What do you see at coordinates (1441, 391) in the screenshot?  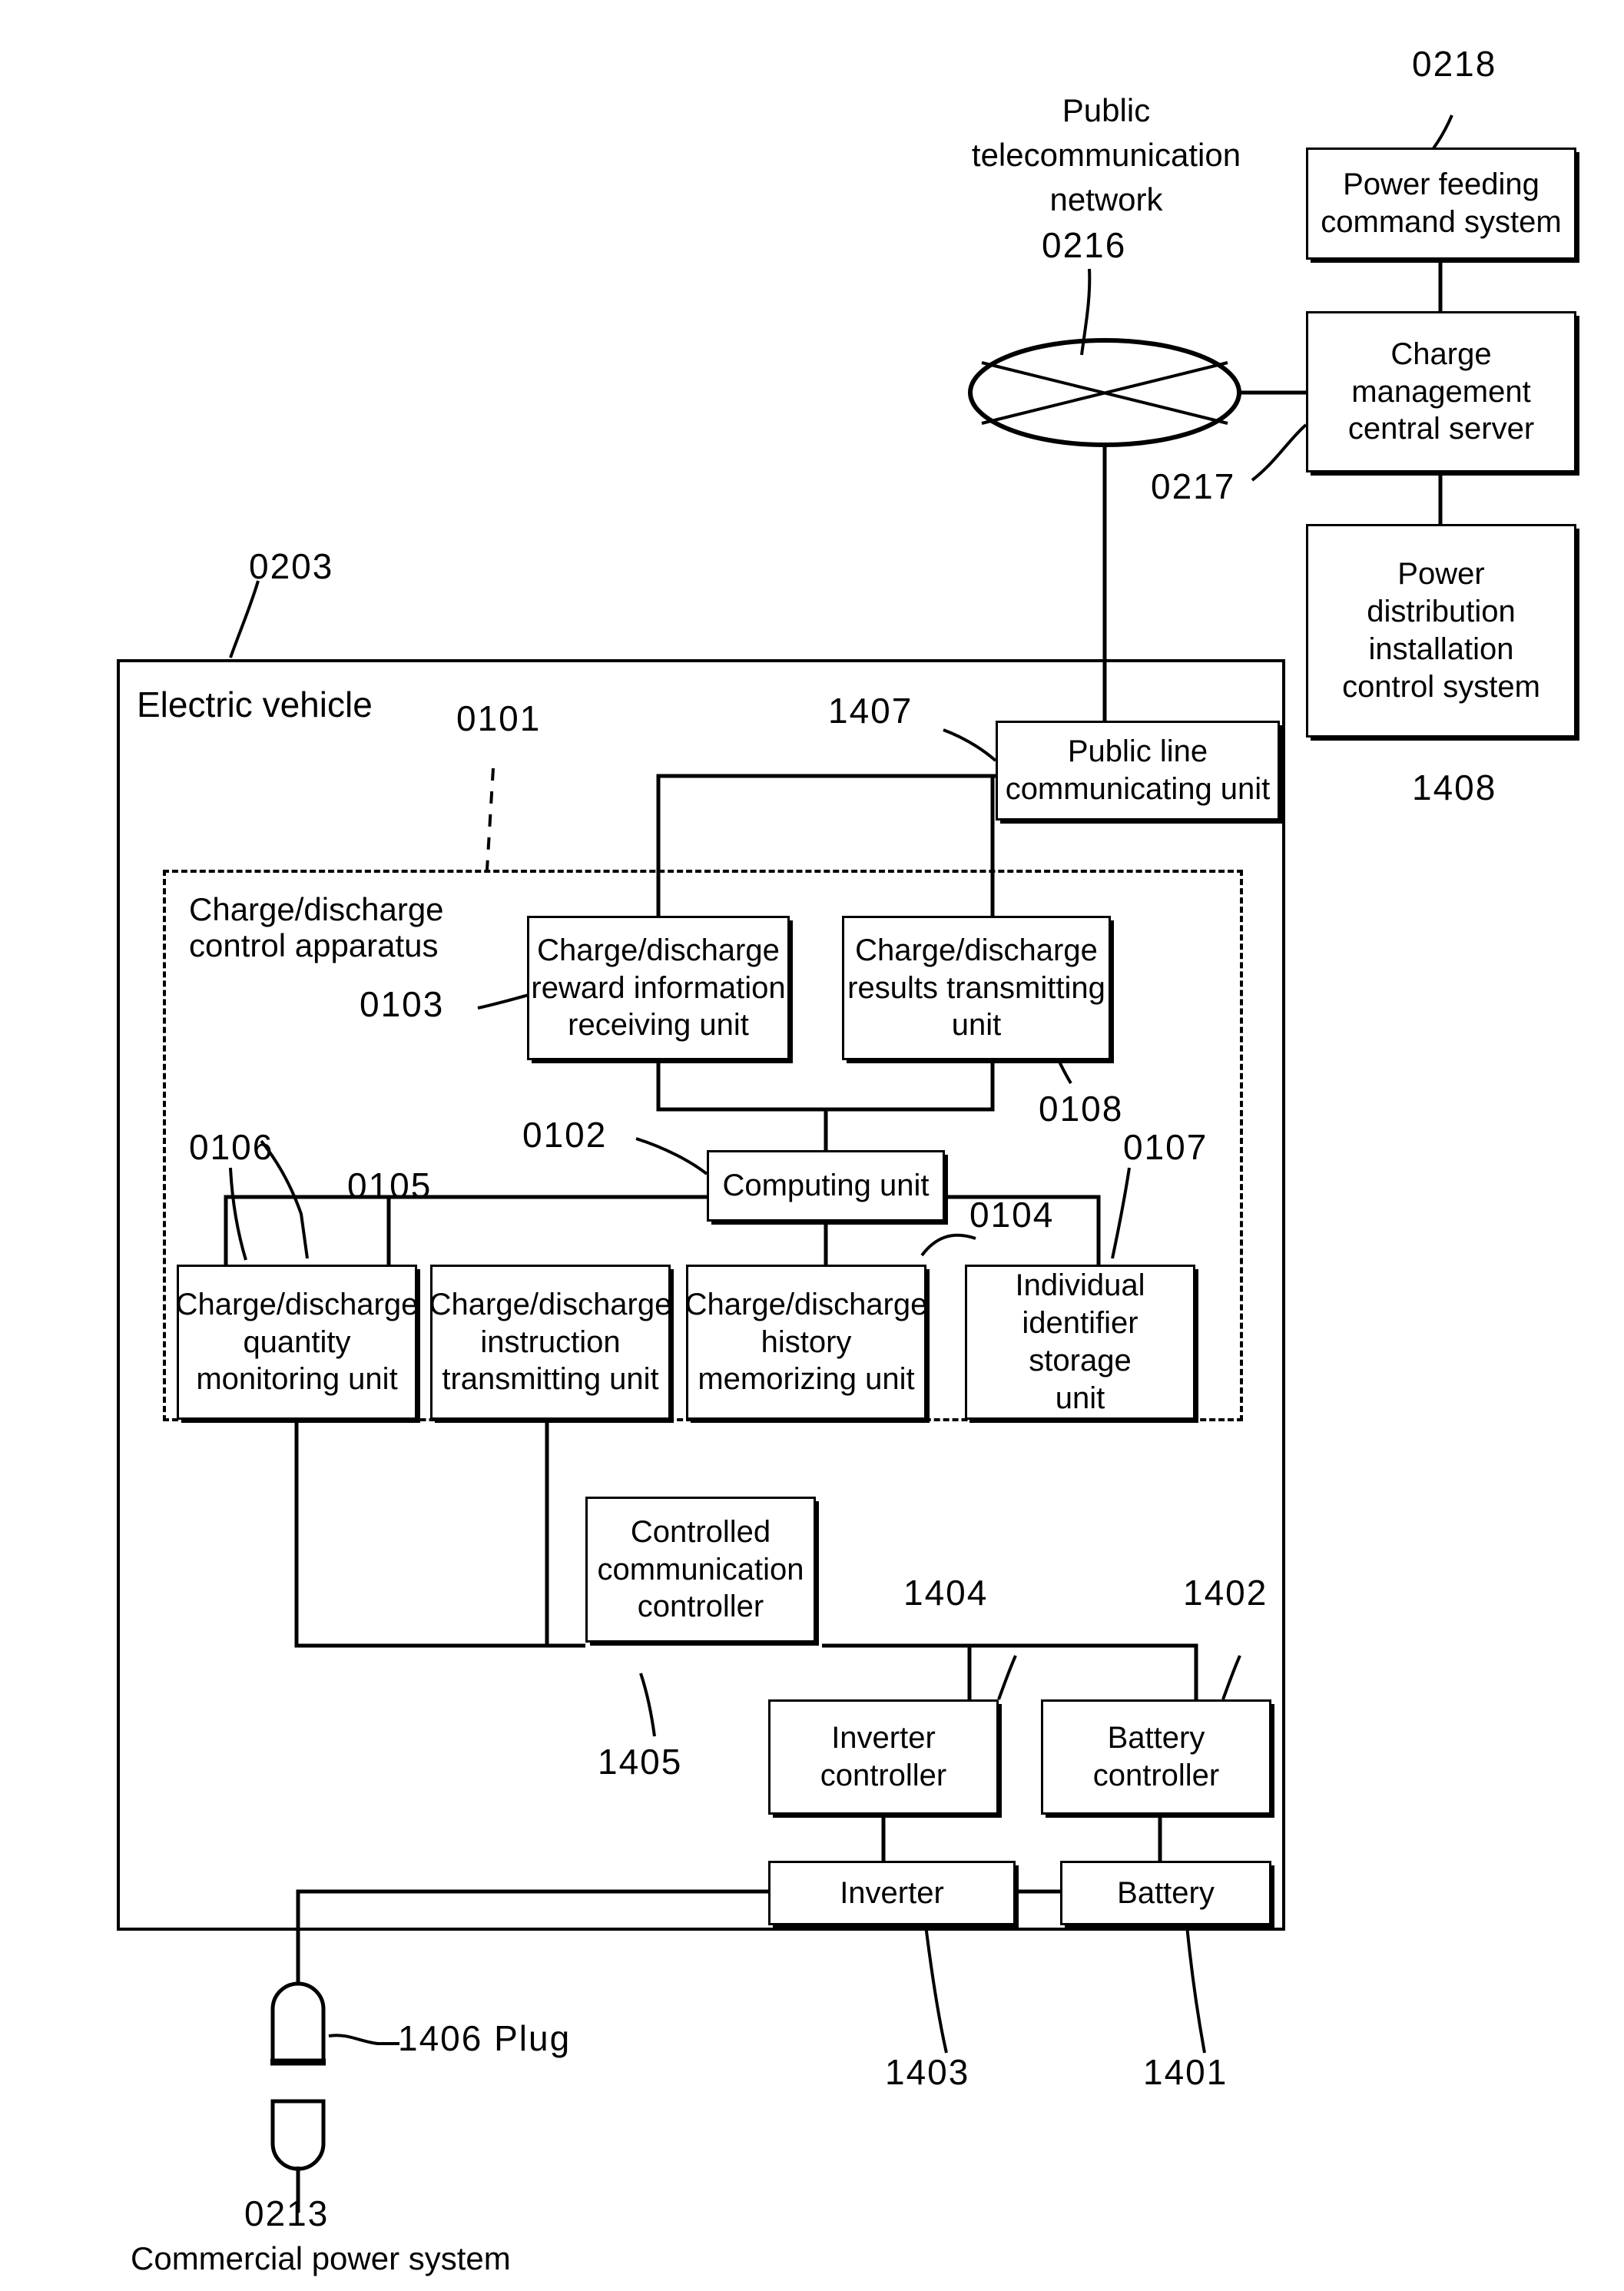 I see `charge-management-central-server-label: Charge management central server` at bounding box center [1441, 391].